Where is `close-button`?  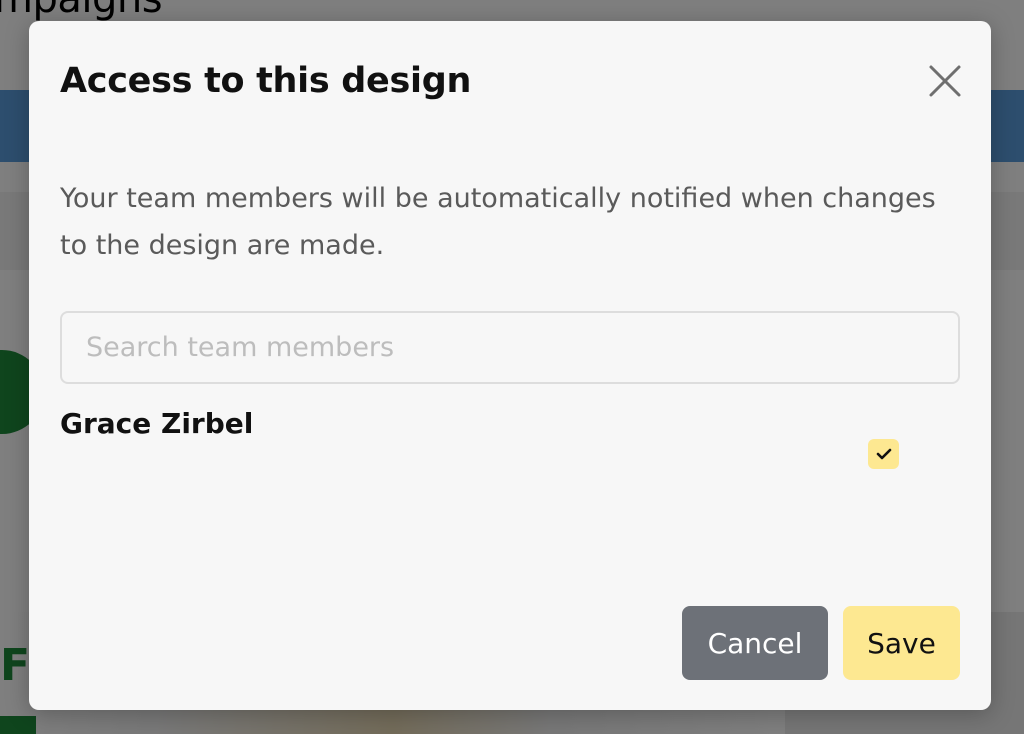
close-button is located at coordinates (945, 81).